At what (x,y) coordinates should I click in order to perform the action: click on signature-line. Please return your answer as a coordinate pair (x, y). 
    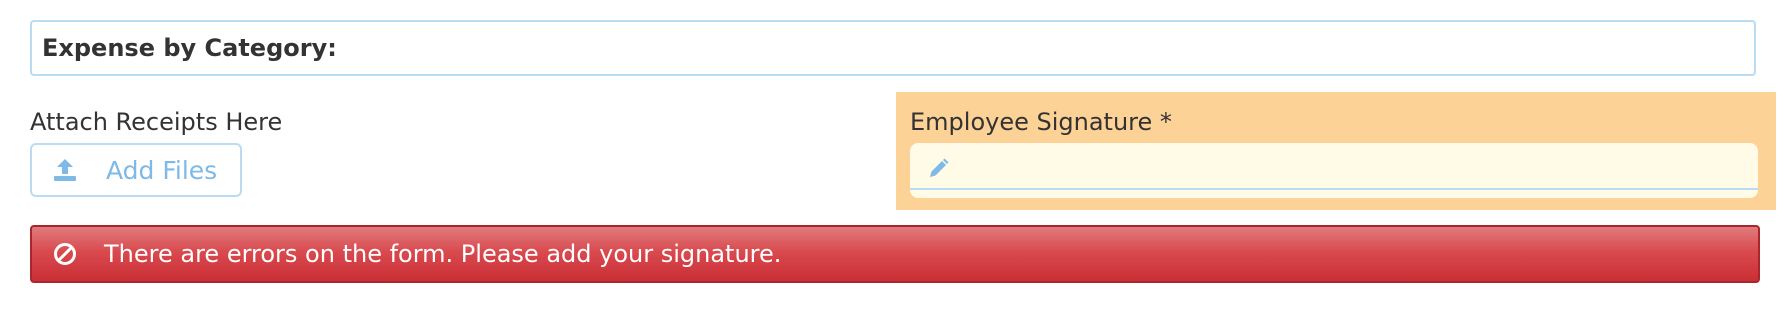
    Looking at the image, I should click on (1334, 189).